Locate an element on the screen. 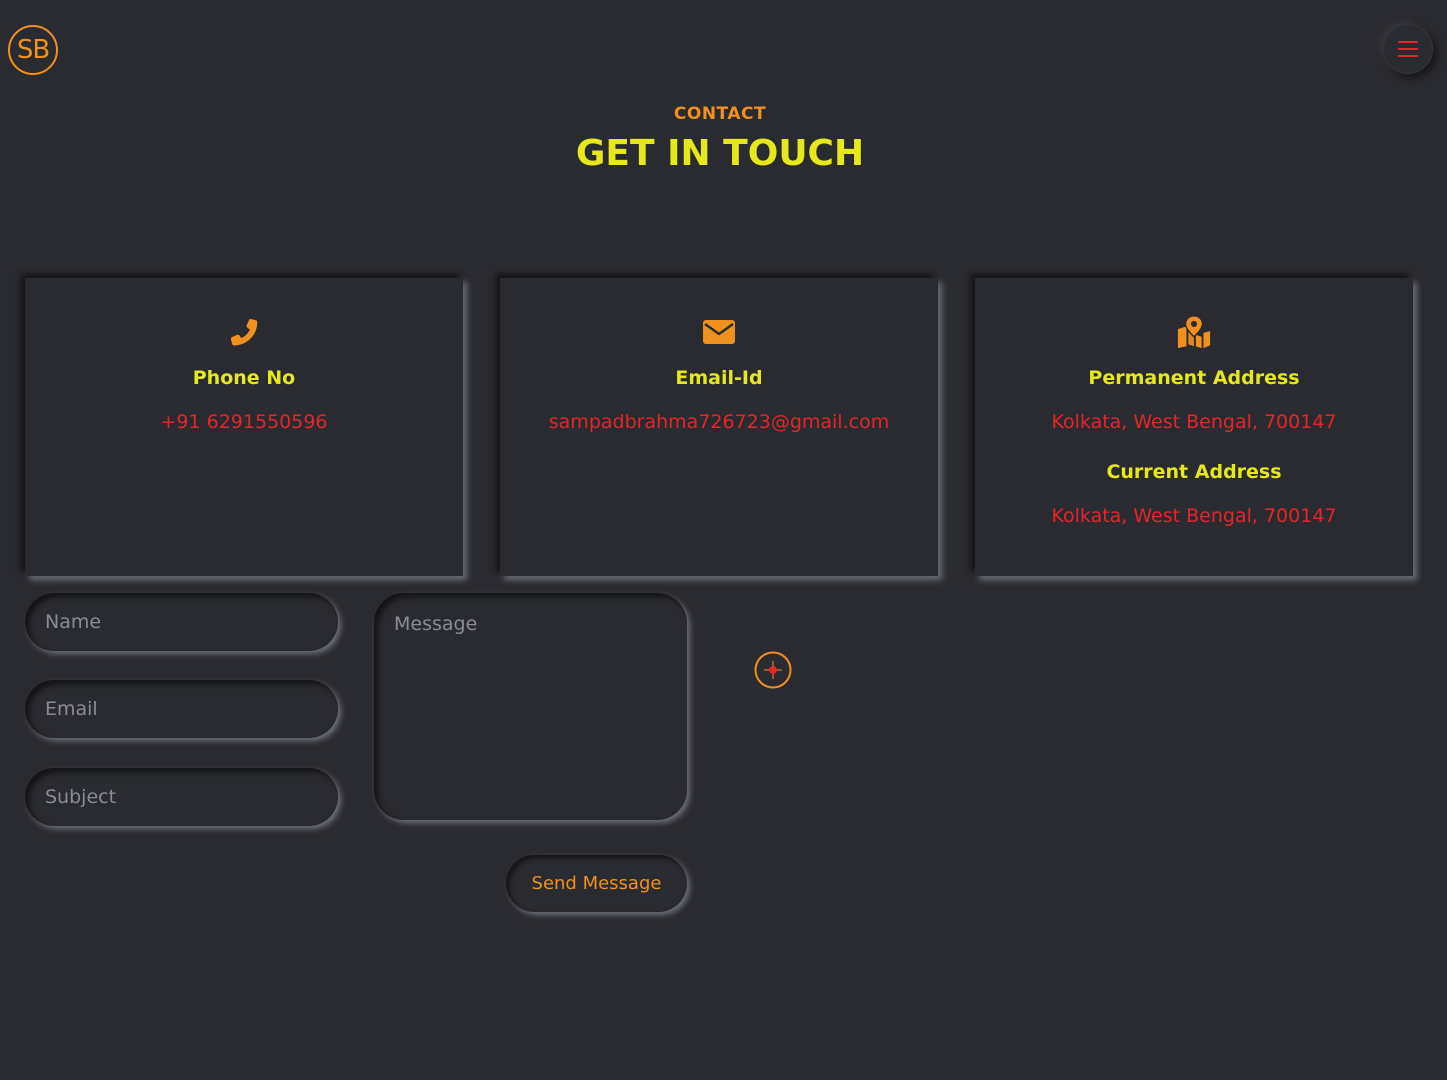  card-title-phone: Phone No is located at coordinates (244, 378).